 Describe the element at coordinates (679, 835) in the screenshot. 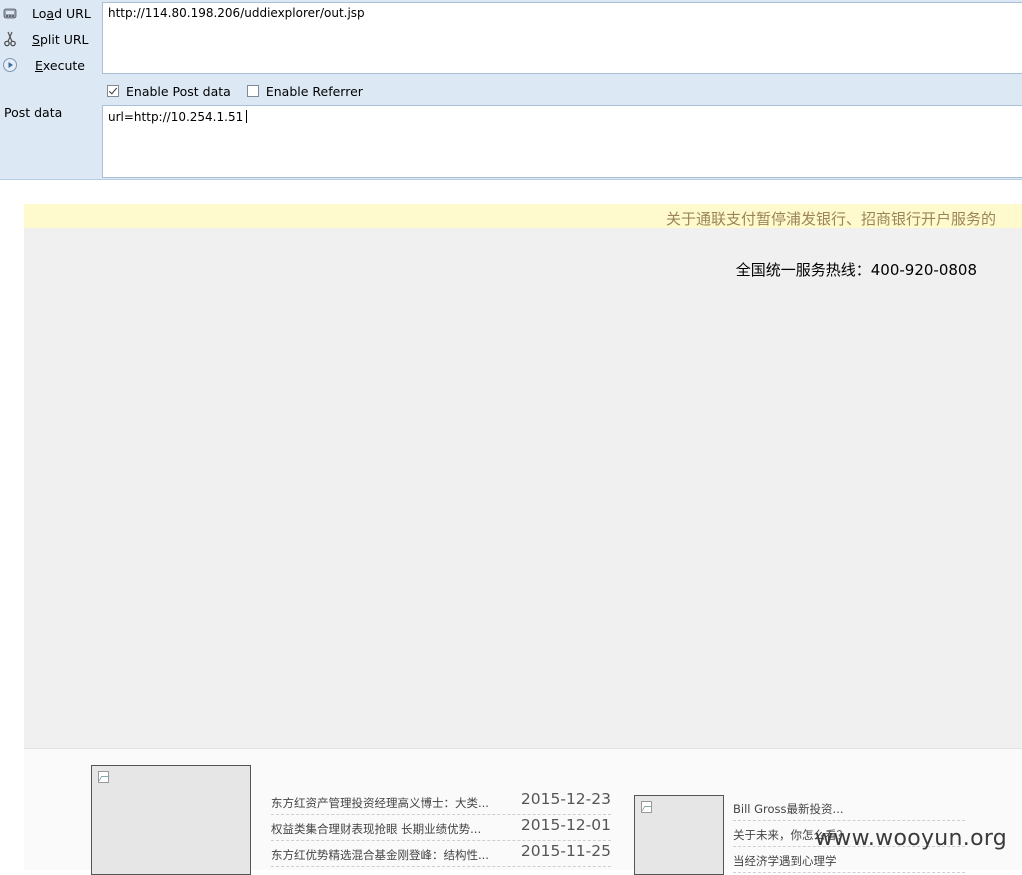

I see `article-image` at that location.